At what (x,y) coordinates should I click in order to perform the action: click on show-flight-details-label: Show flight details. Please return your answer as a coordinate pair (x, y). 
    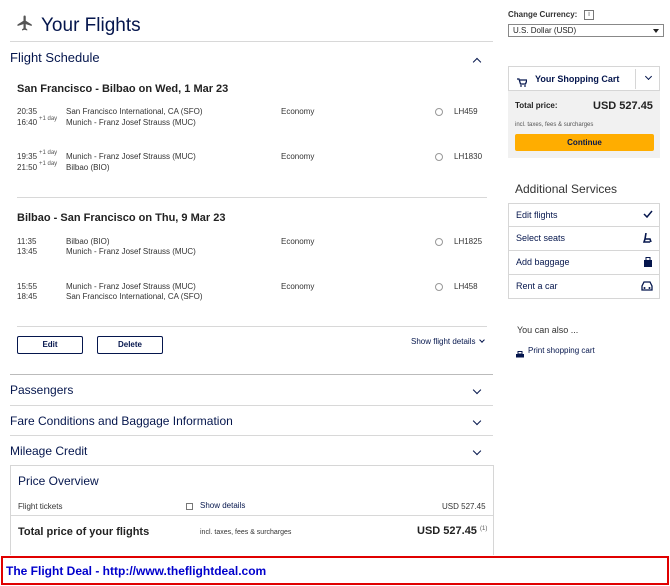
    Looking at the image, I should click on (443, 341).